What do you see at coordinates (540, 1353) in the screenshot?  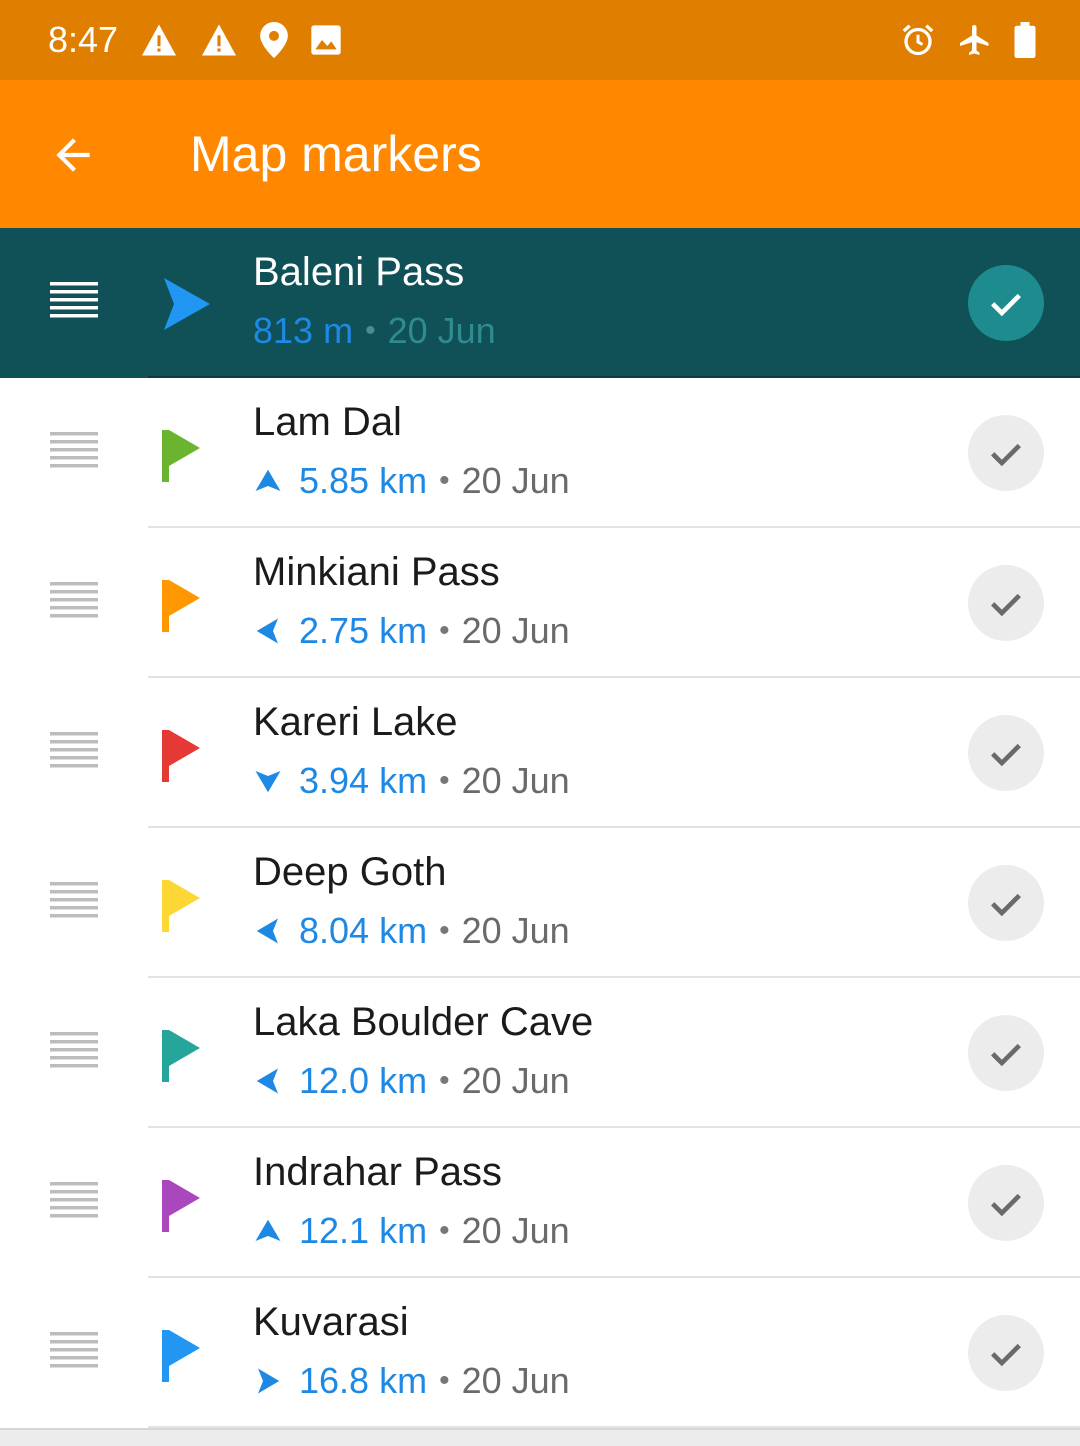 I see `marker-row: Kuvarasi 16.8 km • 20 Jun` at bounding box center [540, 1353].